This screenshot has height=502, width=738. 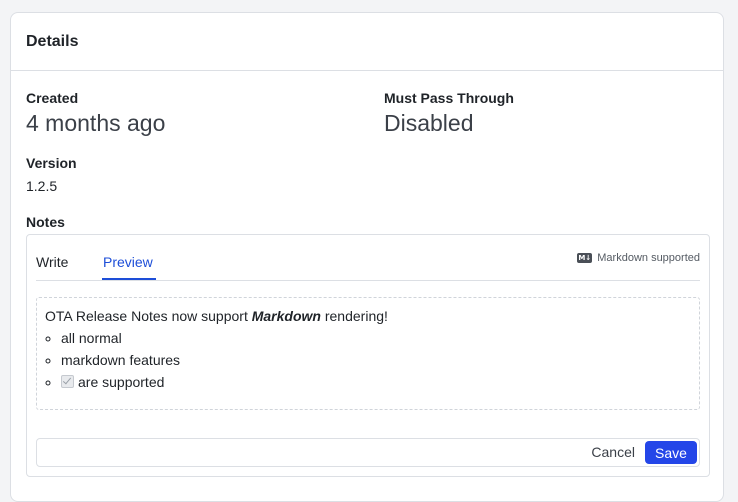 What do you see at coordinates (671, 452) in the screenshot?
I see `save-button: Save` at bounding box center [671, 452].